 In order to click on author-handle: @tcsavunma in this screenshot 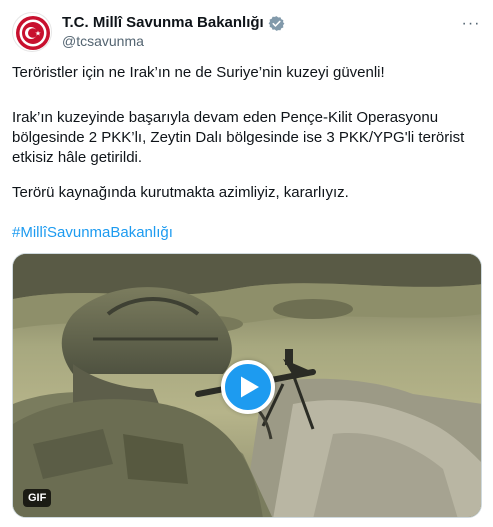, I will do `click(103, 41)`.